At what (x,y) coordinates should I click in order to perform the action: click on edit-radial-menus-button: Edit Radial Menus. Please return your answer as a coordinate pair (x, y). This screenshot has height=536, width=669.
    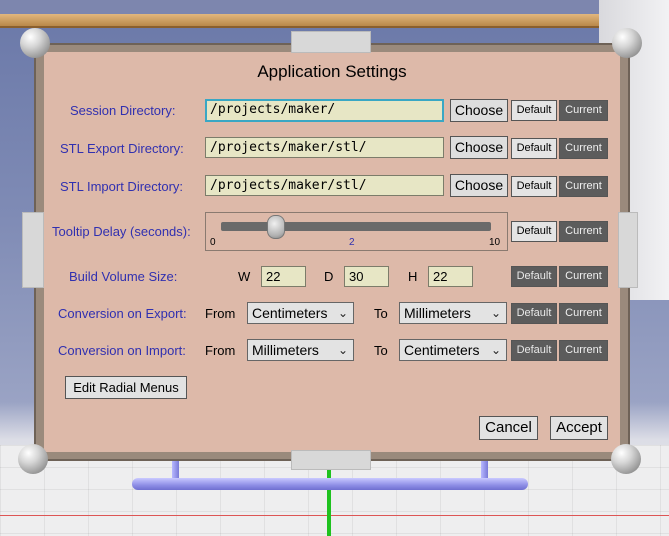
    Looking at the image, I should click on (126, 387).